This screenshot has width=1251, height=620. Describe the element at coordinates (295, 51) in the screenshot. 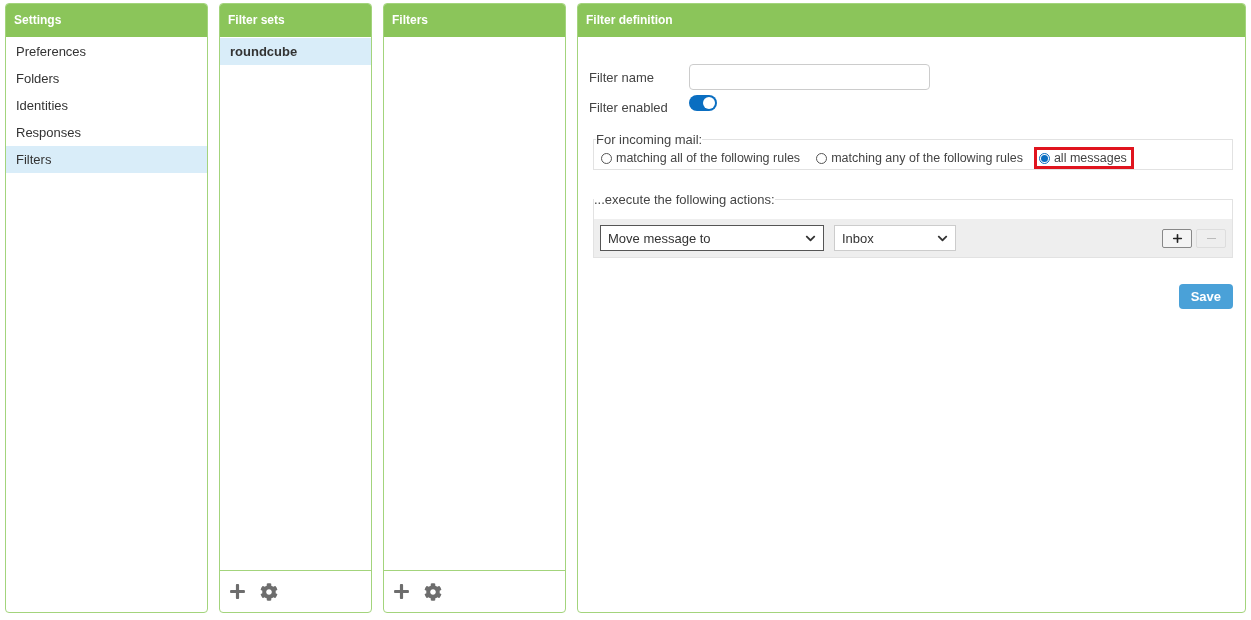

I see `list-item: roundcube` at that location.